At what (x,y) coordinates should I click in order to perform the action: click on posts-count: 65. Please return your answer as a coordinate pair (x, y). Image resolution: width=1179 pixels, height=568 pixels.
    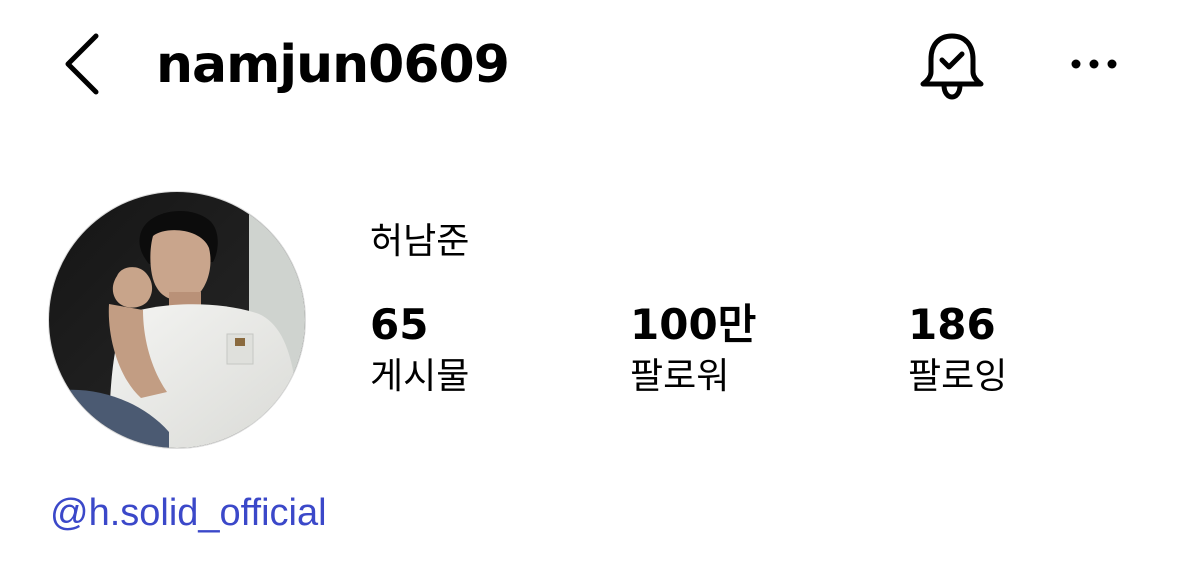
    Looking at the image, I should click on (399, 324).